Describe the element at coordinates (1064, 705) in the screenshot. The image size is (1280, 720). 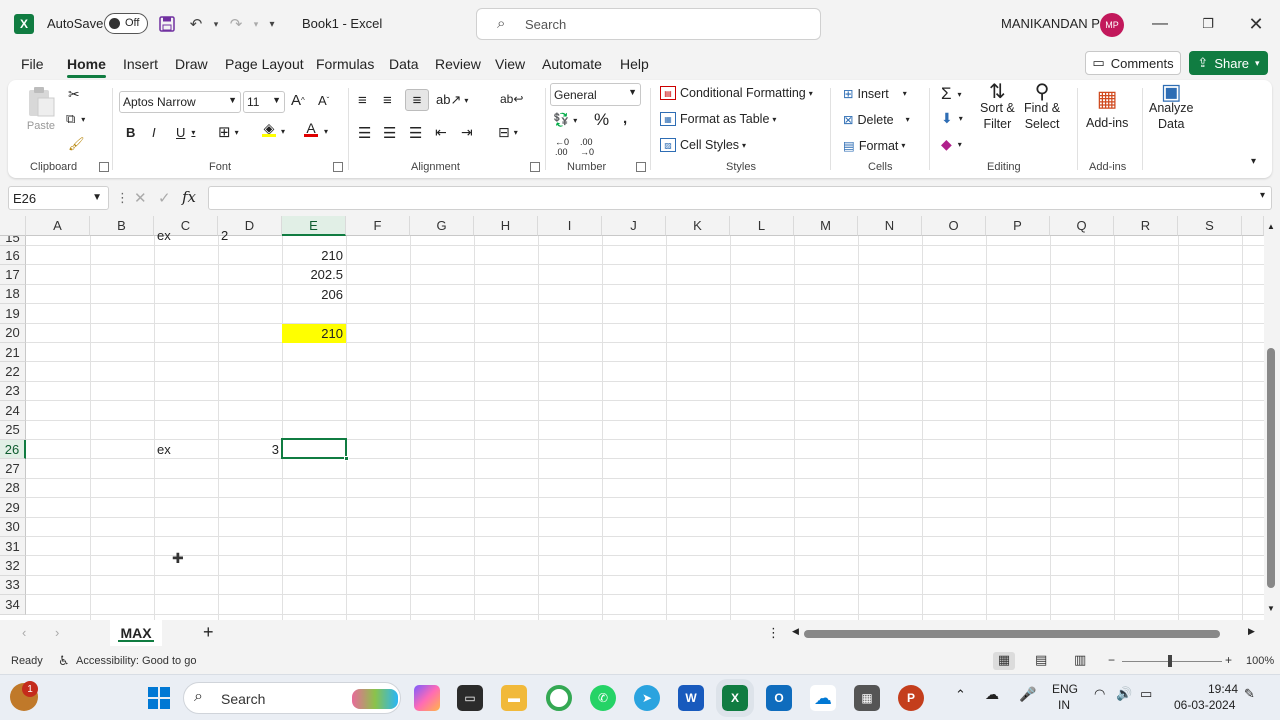
I see `language-line2: IN` at that location.